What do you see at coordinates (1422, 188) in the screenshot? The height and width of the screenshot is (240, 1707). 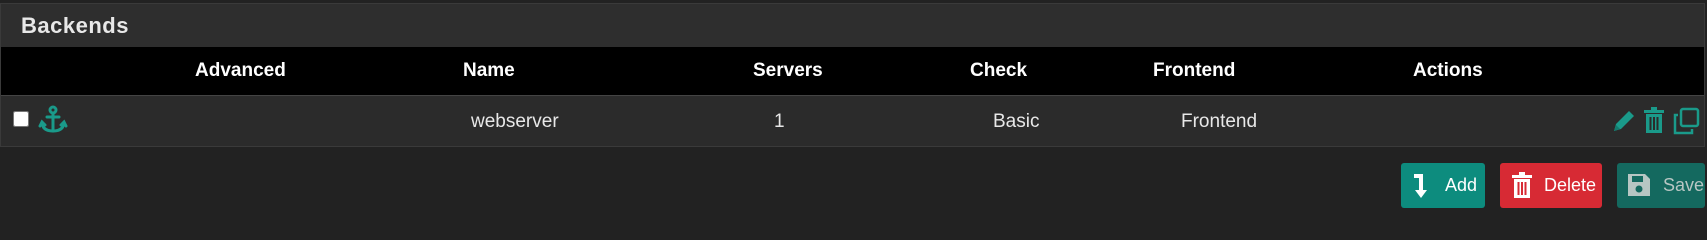 I see `level-down-icon` at bounding box center [1422, 188].